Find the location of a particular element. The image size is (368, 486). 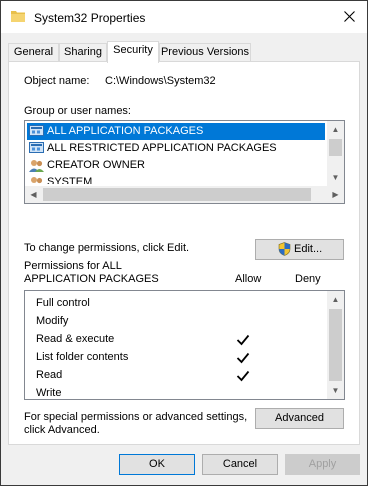

list-item-label: ALL APPLICATION PACKAGES is located at coordinates (125, 131).